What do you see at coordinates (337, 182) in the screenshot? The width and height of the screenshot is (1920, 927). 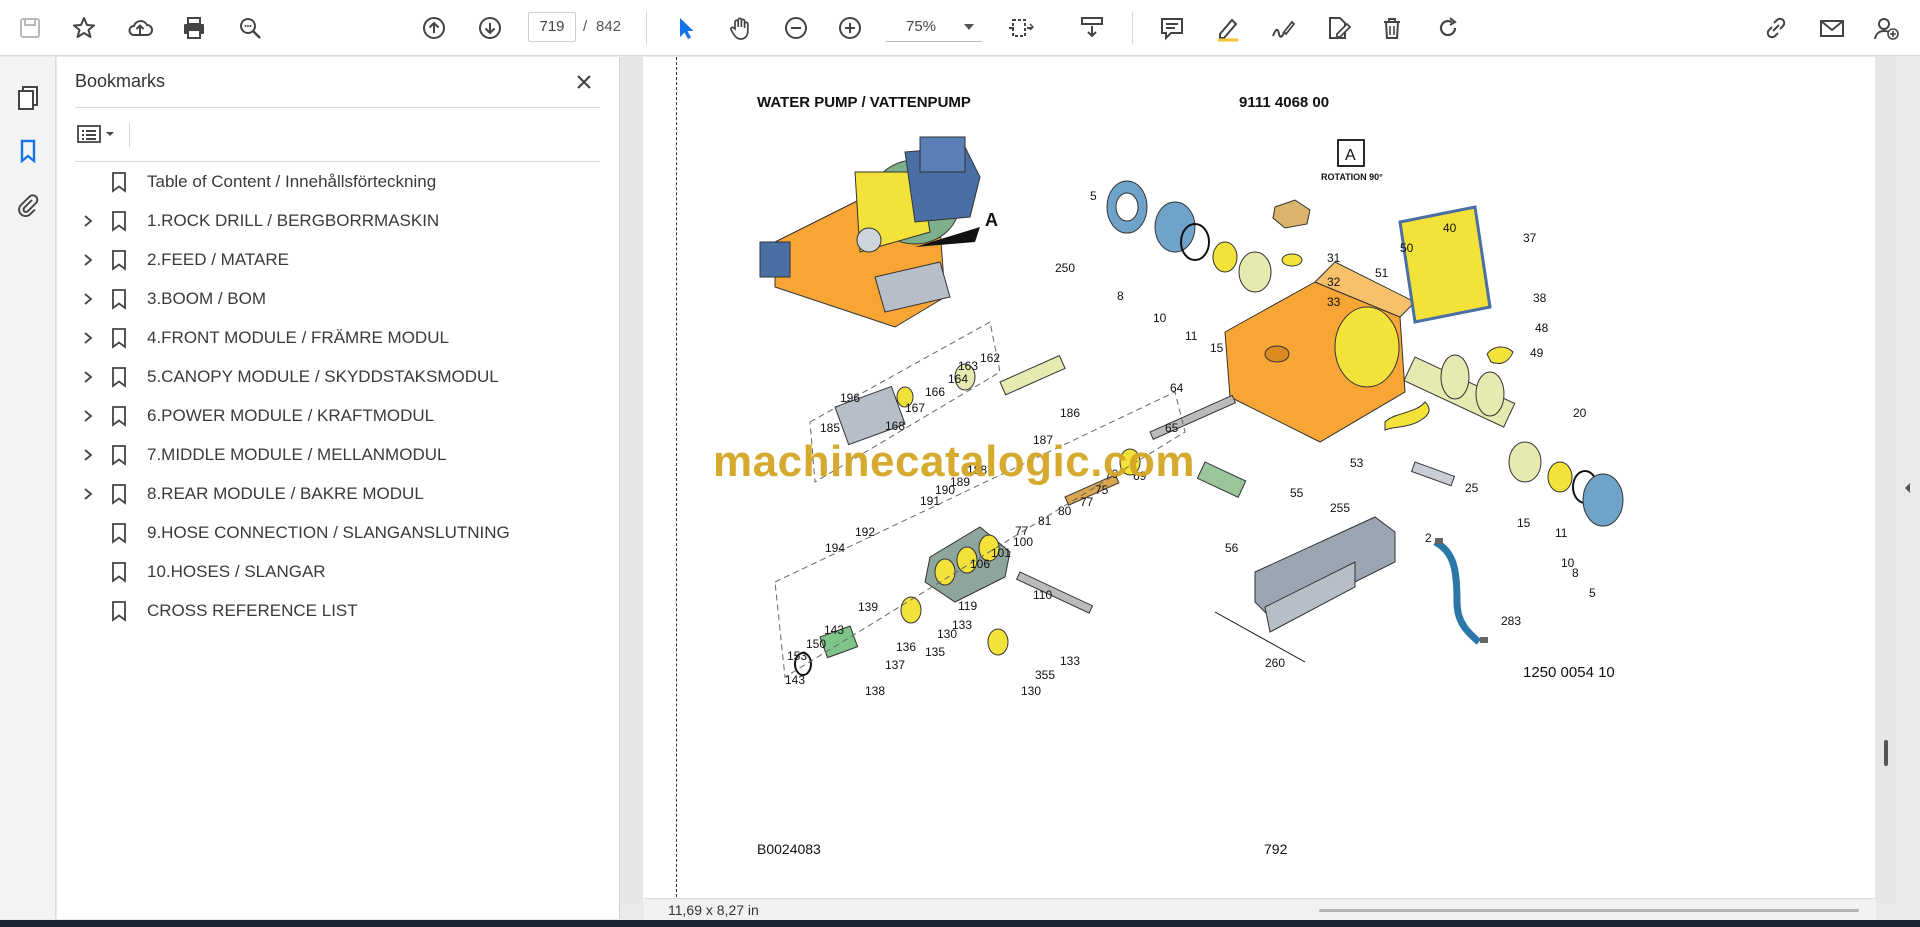 I see `bookmark-item: Table of Content / Innehållsförteckning` at bounding box center [337, 182].